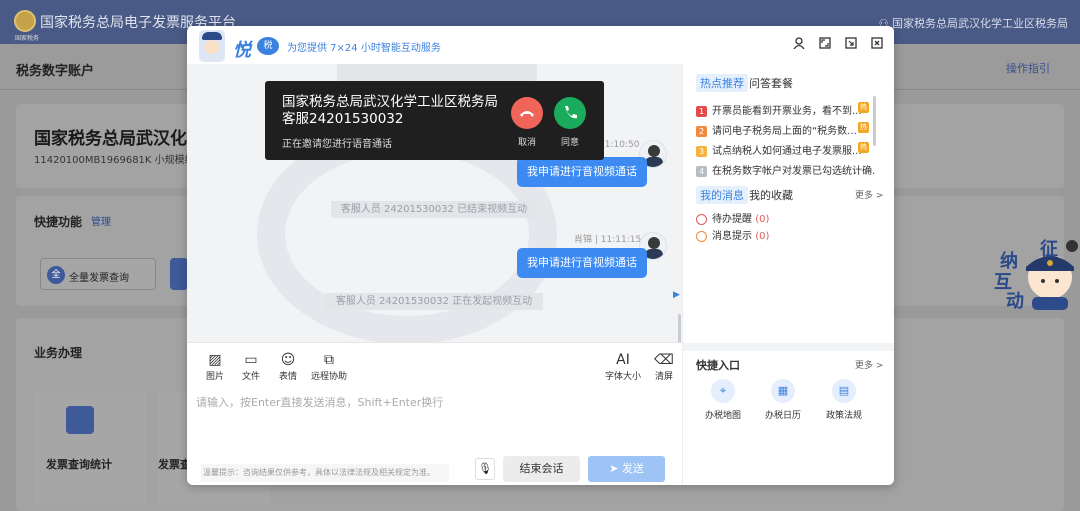 This screenshot has height=511, width=1080. What do you see at coordinates (722, 83) in the screenshot?
I see `tab-hot-topics: 热点推荐` at bounding box center [722, 83].